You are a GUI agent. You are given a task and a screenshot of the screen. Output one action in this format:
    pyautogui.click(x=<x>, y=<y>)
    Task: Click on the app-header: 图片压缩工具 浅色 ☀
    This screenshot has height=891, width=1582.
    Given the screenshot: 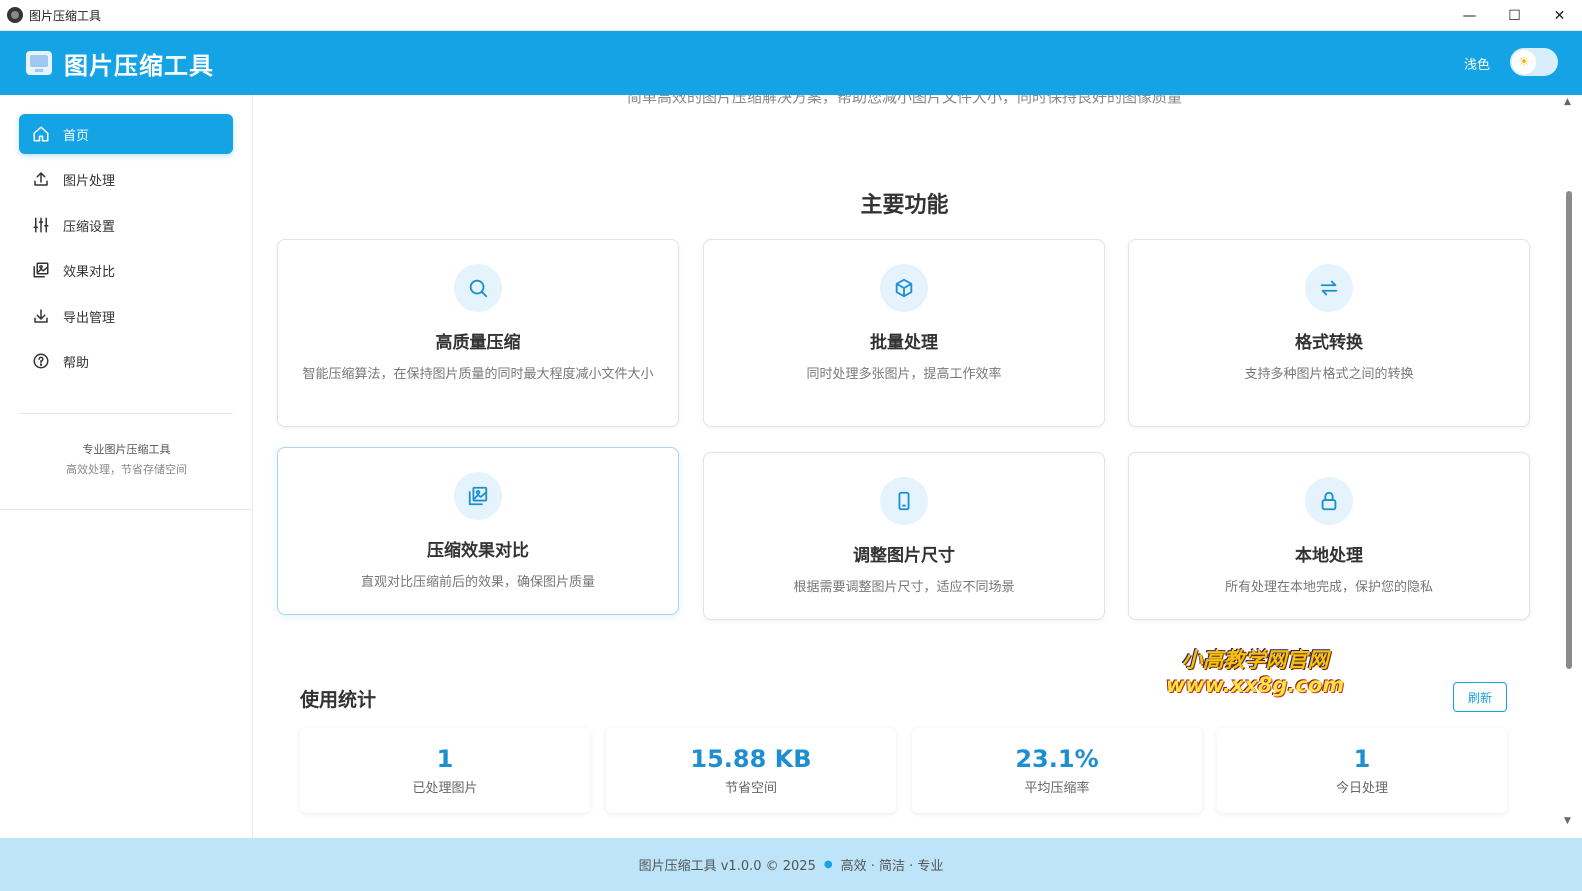 What is the action you would take?
    pyautogui.click(x=791, y=63)
    